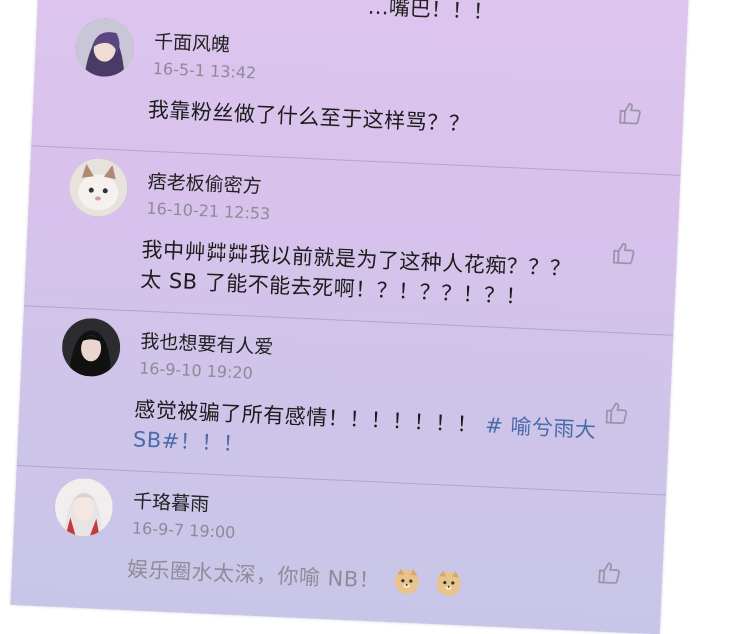  What do you see at coordinates (204, 70) in the screenshot?
I see `comment-timestamp: 16-5-1 13:42` at bounding box center [204, 70].